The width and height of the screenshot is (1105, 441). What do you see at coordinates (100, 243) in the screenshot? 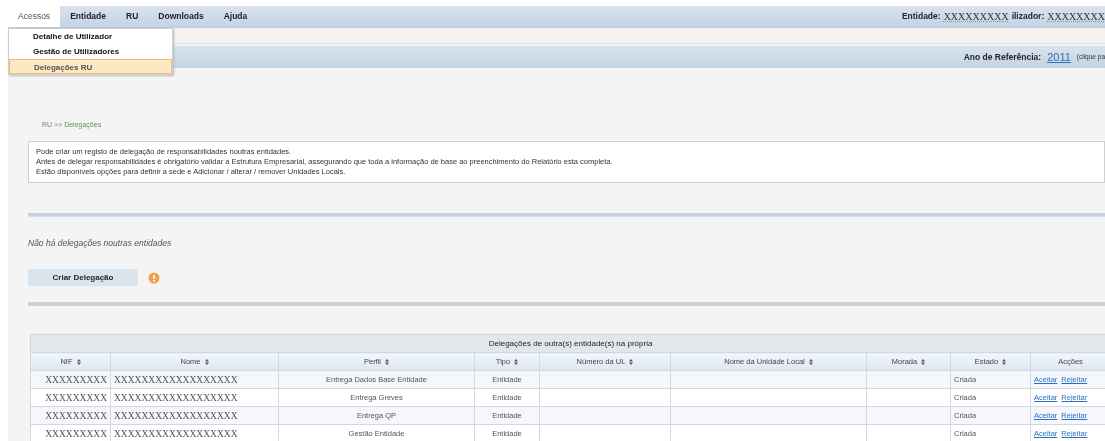
I see `empty-message: Não há delegações noutras entidades` at bounding box center [100, 243].